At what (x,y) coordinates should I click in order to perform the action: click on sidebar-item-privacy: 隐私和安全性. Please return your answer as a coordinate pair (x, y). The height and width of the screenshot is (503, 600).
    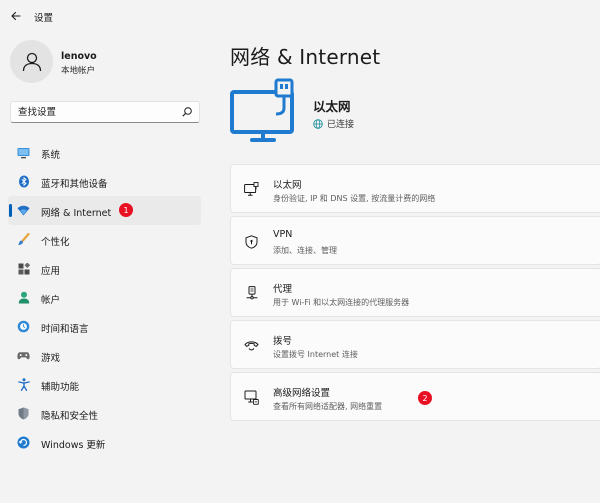
    Looking at the image, I should click on (104, 413).